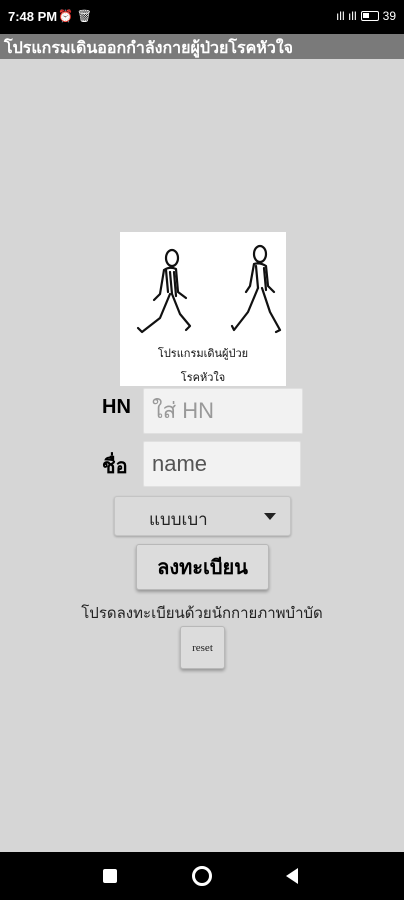  What do you see at coordinates (270, 516) in the screenshot?
I see `dropdown-arrow-icon` at bounding box center [270, 516].